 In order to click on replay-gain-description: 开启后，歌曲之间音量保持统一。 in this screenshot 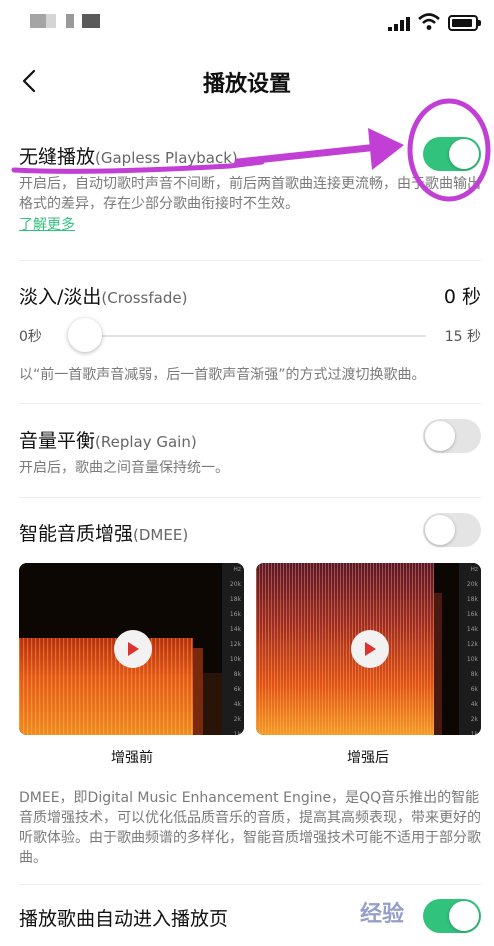, I will do `click(124, 468)`.